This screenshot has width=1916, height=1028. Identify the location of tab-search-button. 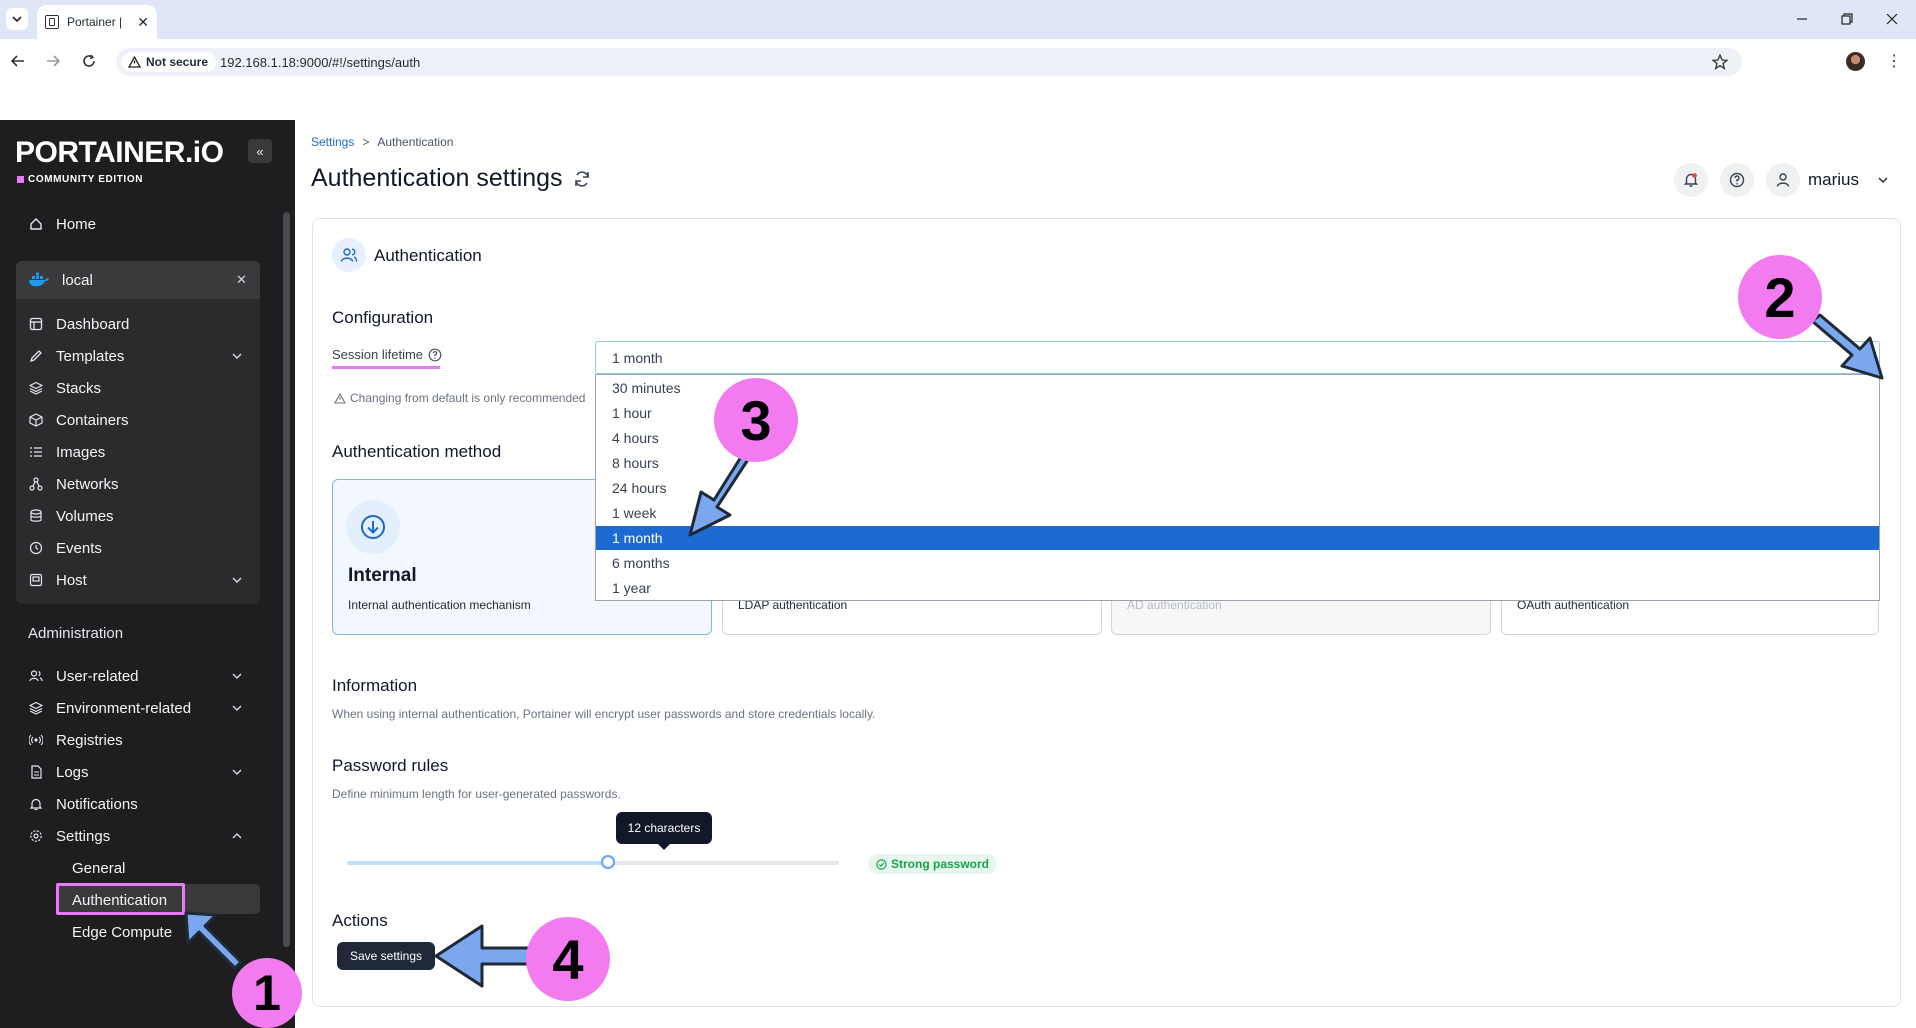
(17, 19).